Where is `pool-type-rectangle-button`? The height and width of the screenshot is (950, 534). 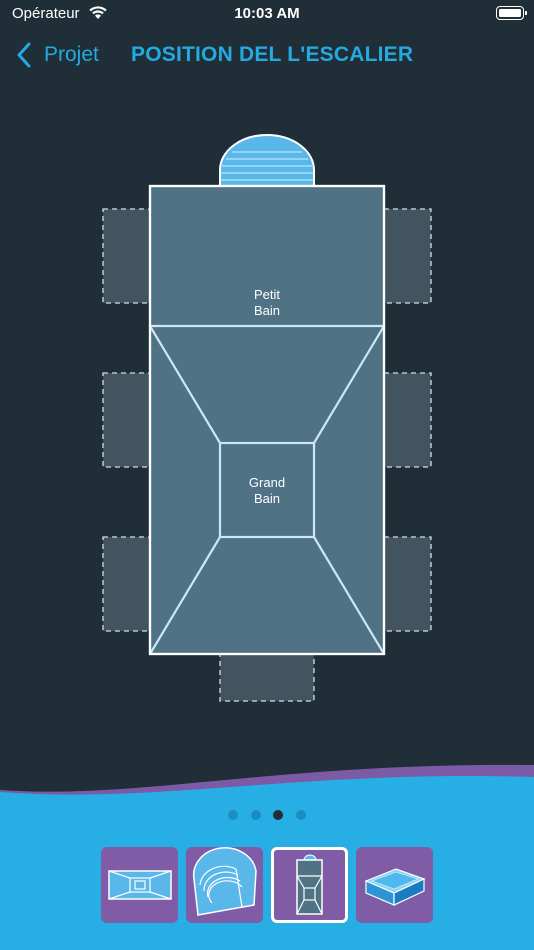 pool-type-rectangle-button is located at coordinates (139, 885).